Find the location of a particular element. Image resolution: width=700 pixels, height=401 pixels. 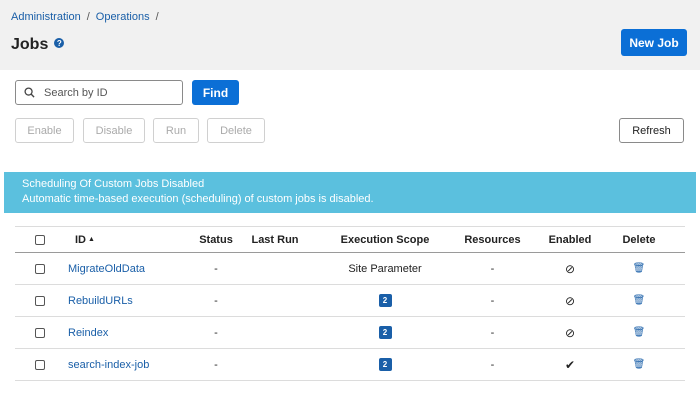

breadcrumb-administration: Administration is located at coordinates (46, 17).